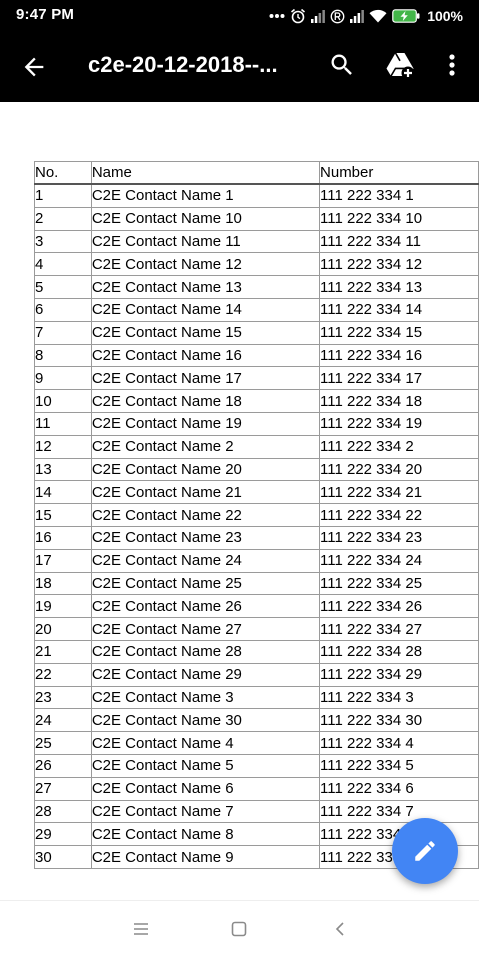 The image size is (479, 959). I want to click on cell-name: C2E Contact Name 19, so click(205, 423).